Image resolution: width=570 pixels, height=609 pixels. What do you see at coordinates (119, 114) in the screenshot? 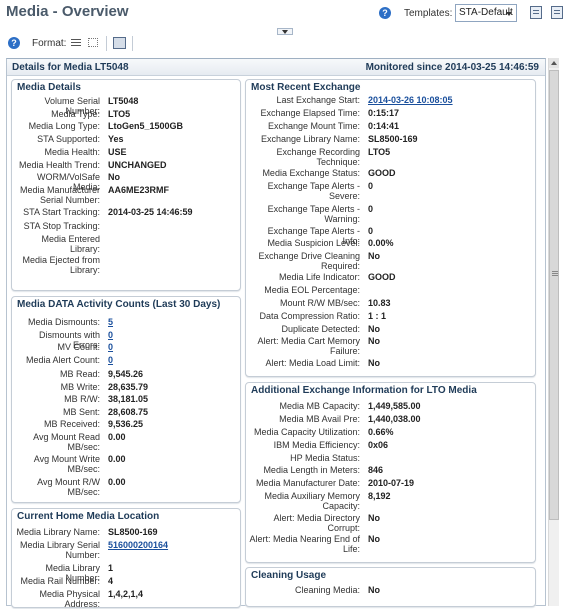
I see `media-type-value: LTO5` at bounding box center [119, 114].